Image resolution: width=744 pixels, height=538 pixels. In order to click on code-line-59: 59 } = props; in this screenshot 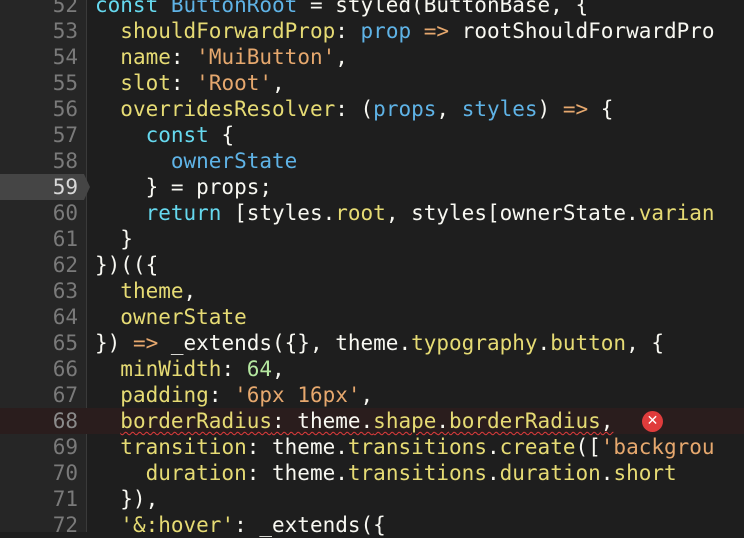, I will do `click(372, 187)`.